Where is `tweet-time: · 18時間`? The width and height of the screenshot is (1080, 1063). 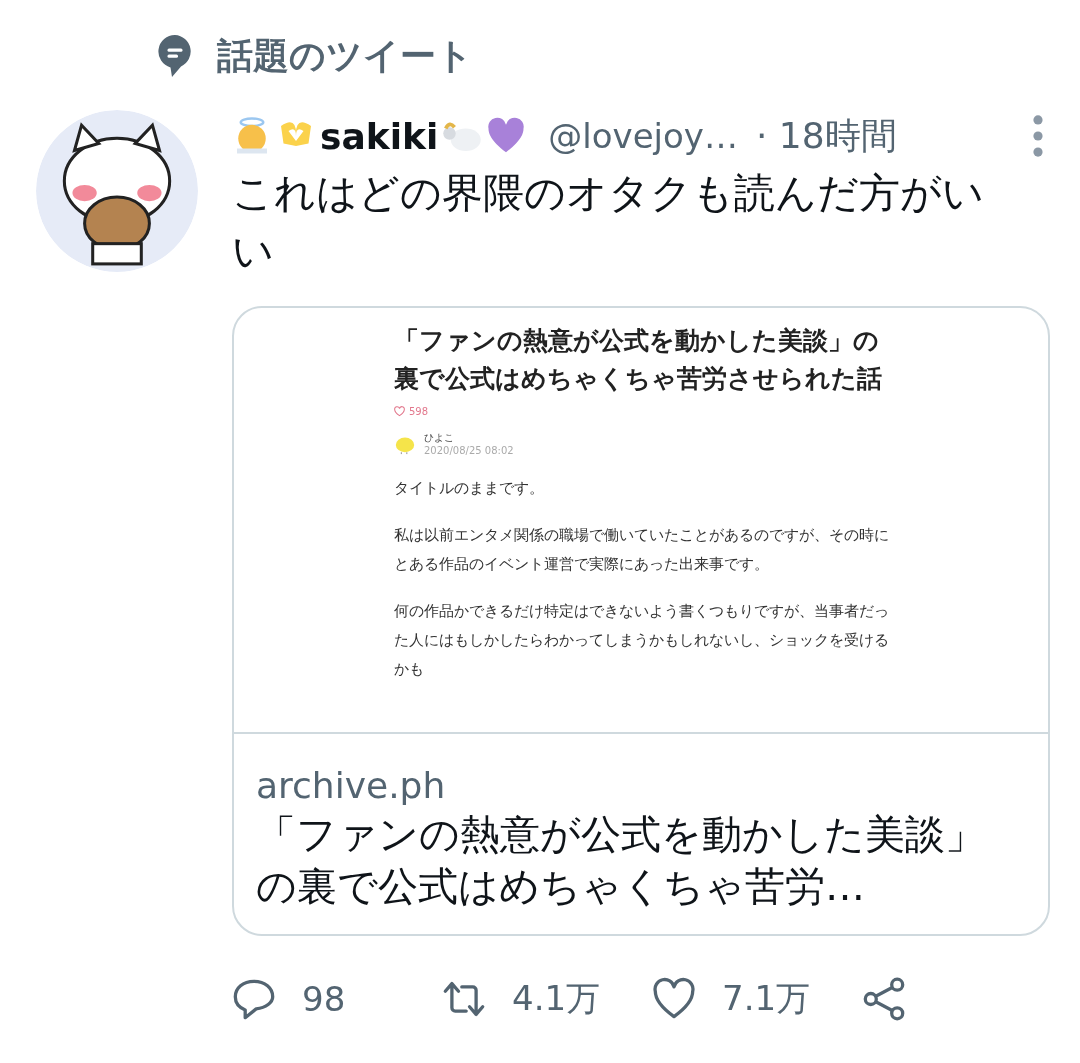
tweet-time: · 18時間 is located at coordinates (826, 135).